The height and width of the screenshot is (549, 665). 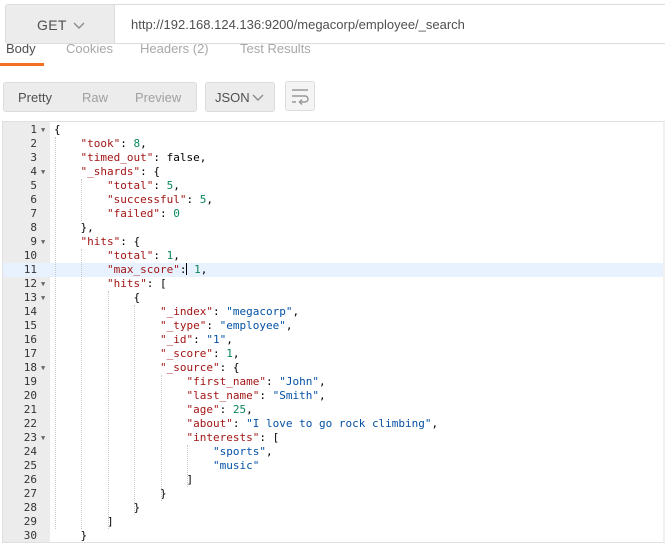 I want to click on view-pretty-button: Pretty, so click(x=35, y=97).